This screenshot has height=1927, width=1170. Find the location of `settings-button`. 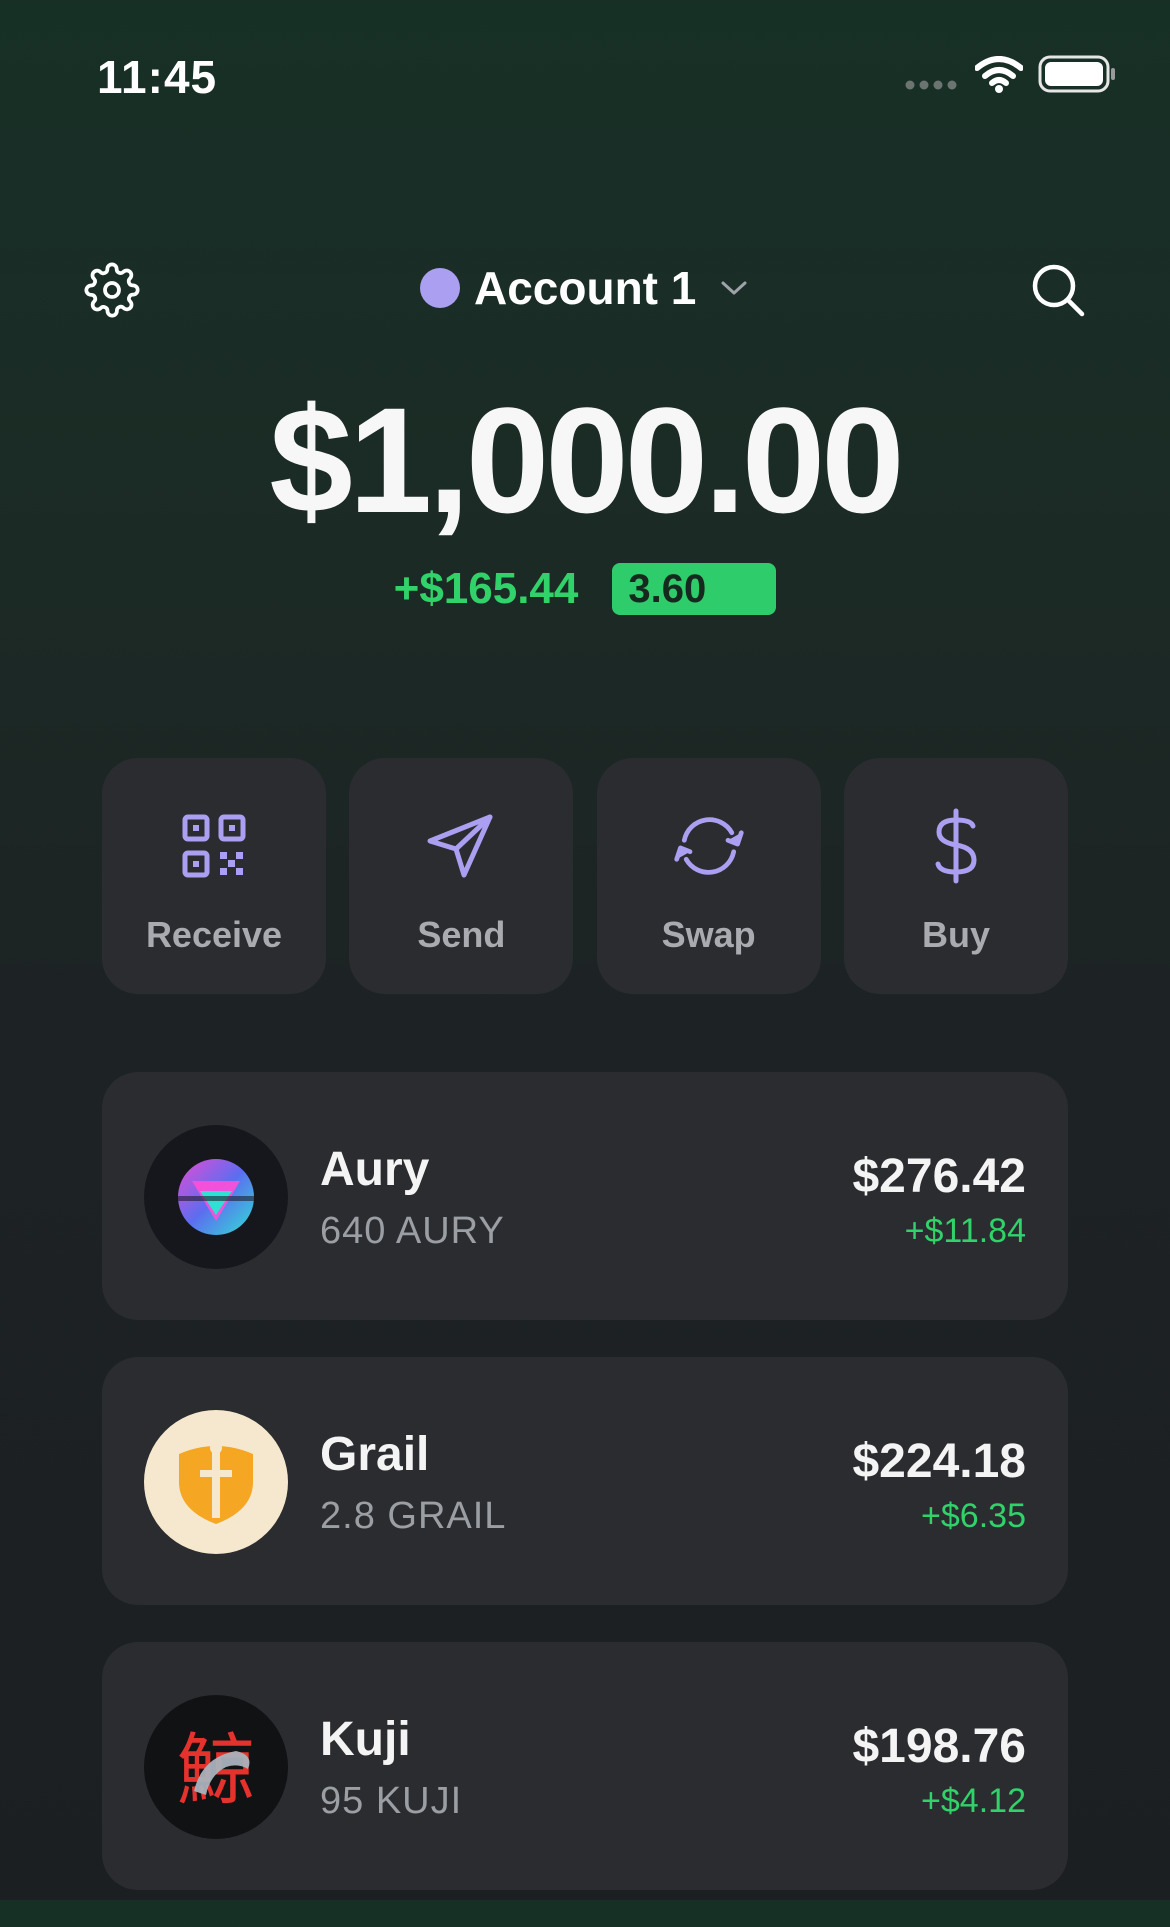

settings-button is located at coordinates (112, 290).